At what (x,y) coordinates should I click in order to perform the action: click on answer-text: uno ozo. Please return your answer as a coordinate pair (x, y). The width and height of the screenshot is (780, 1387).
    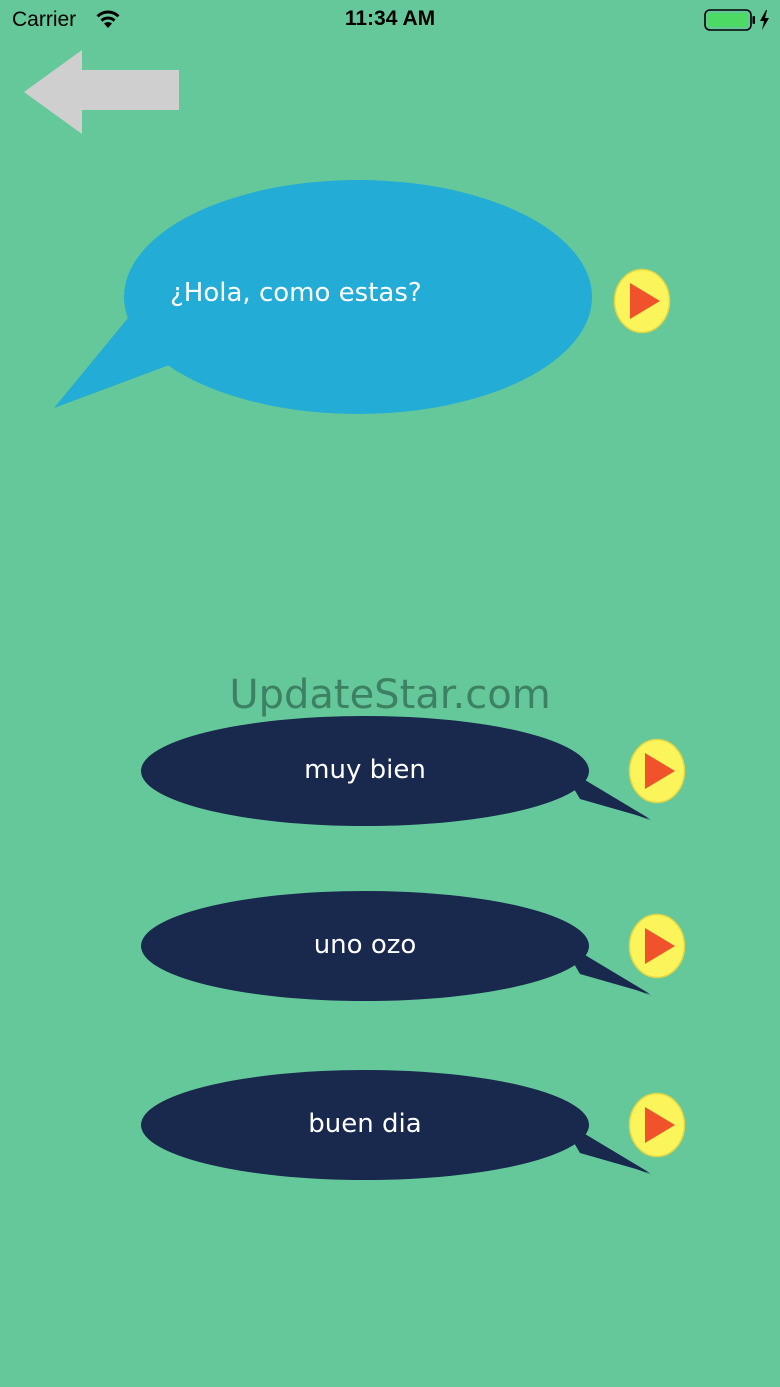
    Looking at the image, I should click on (365, 945).